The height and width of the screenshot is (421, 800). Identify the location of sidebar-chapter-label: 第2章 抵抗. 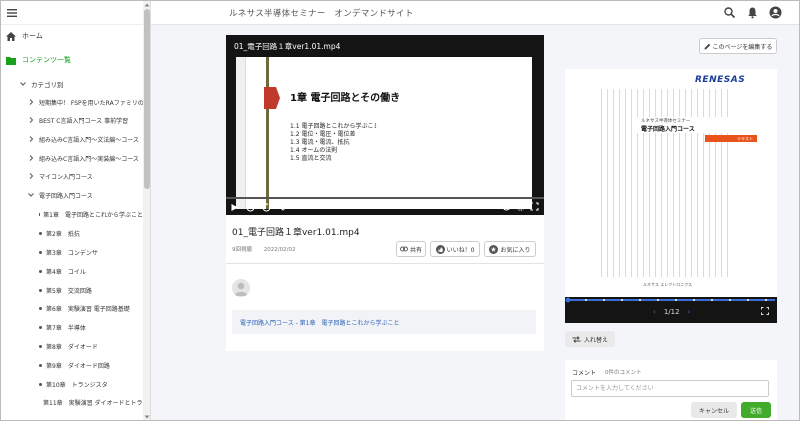
(63, 234).